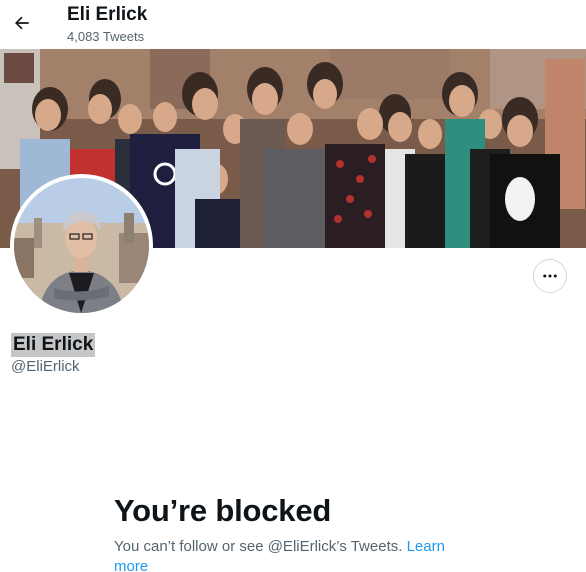  I want to click on profile-header: Eli Erlick 4,083 Tweets, so click(293, 24).